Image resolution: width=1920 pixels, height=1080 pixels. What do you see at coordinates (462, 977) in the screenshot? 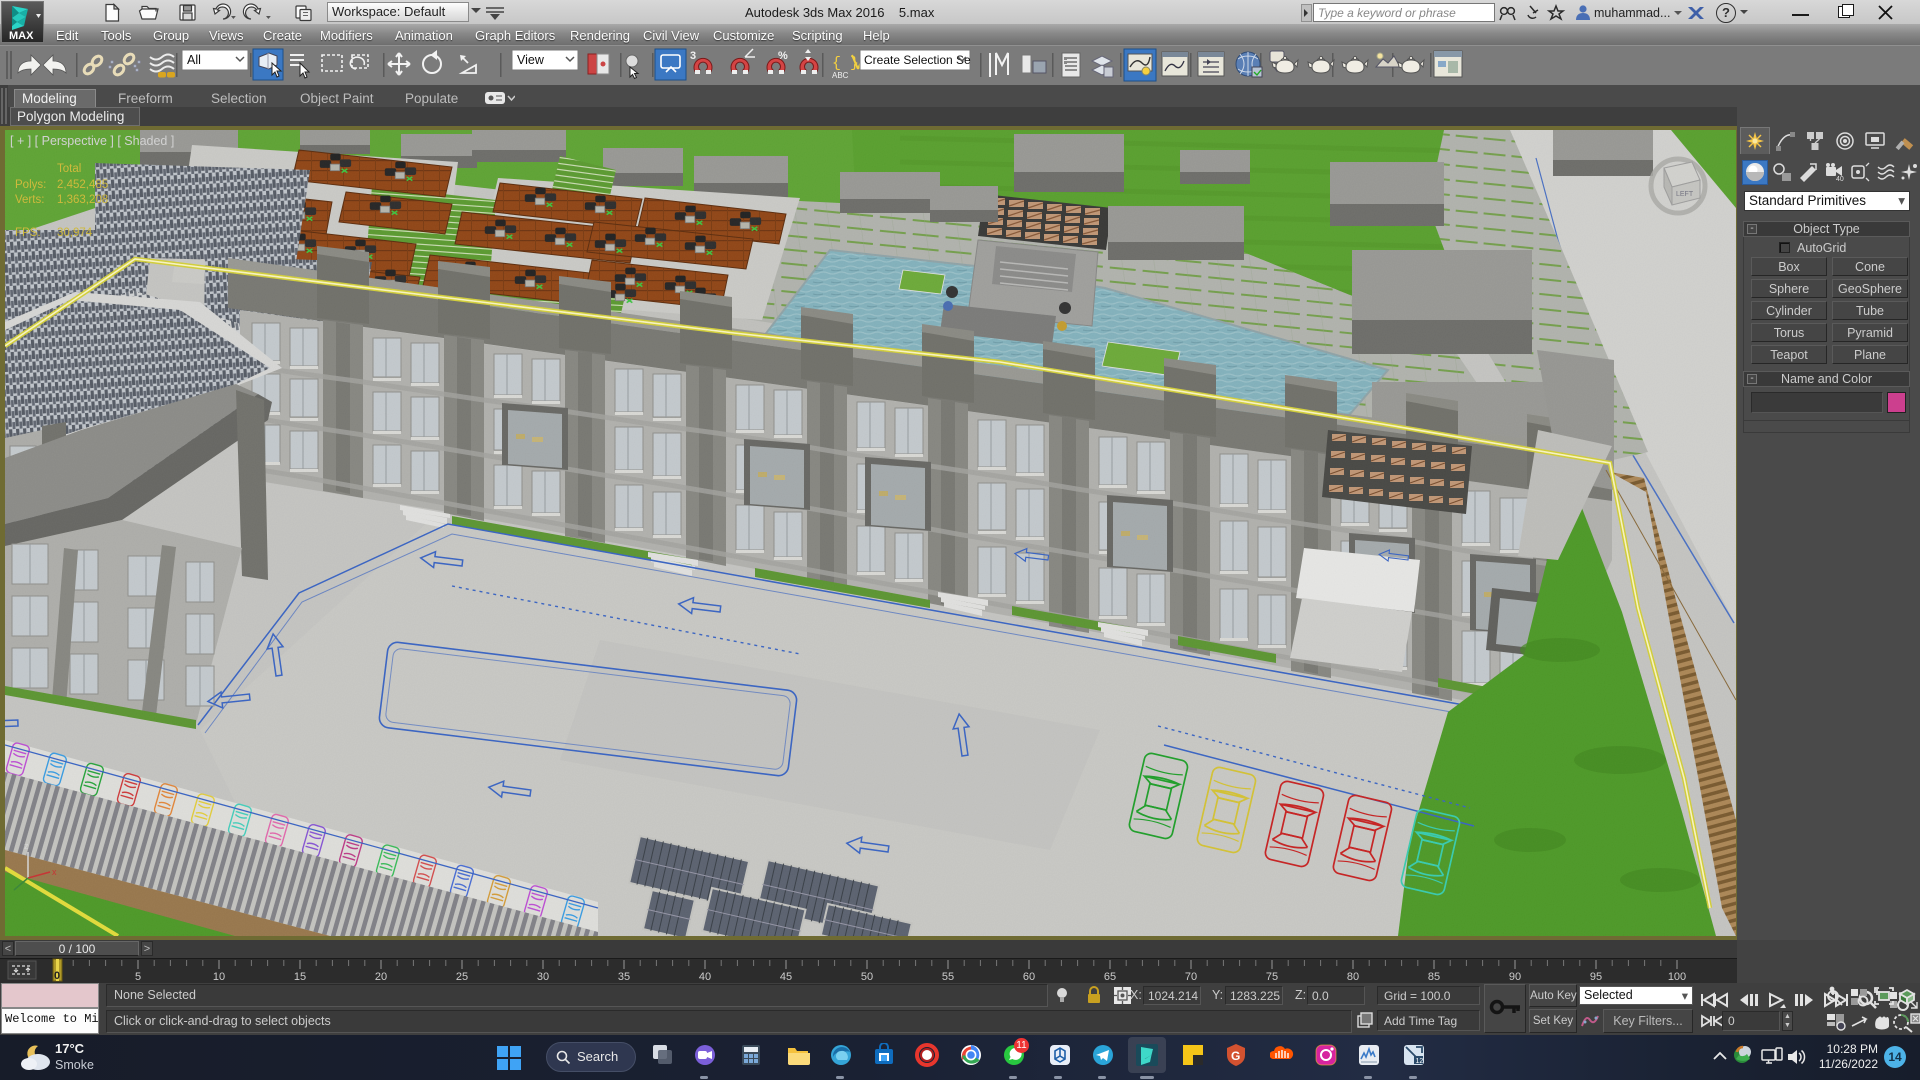
I see `svg-text: 25` at bounding box center [462, 977].